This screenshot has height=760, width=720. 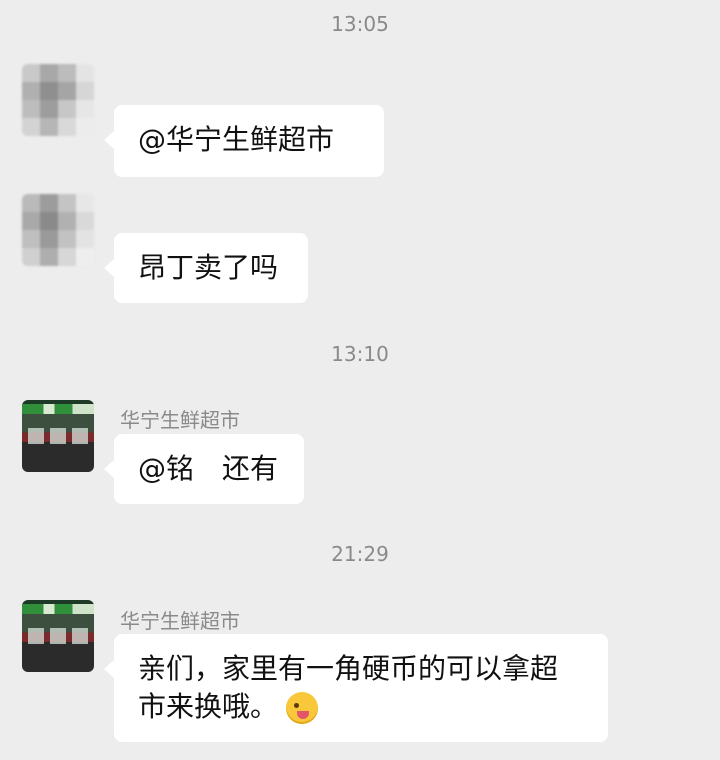 I want to click on message-bubble: @铭 还有, so click(x=204, y=469).